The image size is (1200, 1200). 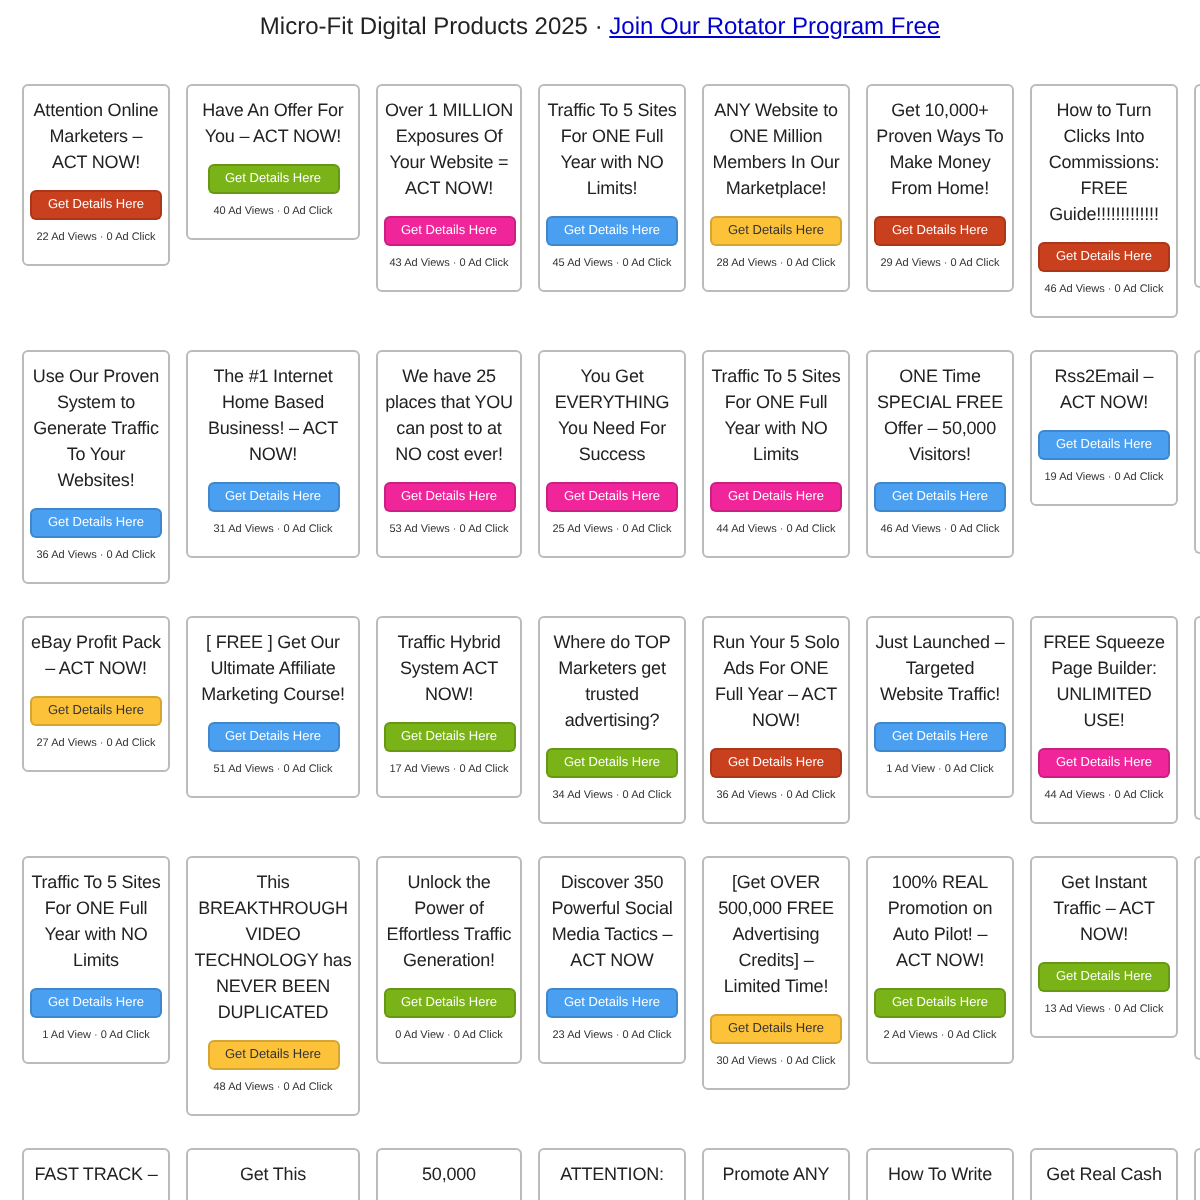 I want to click on ad-title: eBay Profit Pack – ACT NOW!, so click(x=96, y=656).